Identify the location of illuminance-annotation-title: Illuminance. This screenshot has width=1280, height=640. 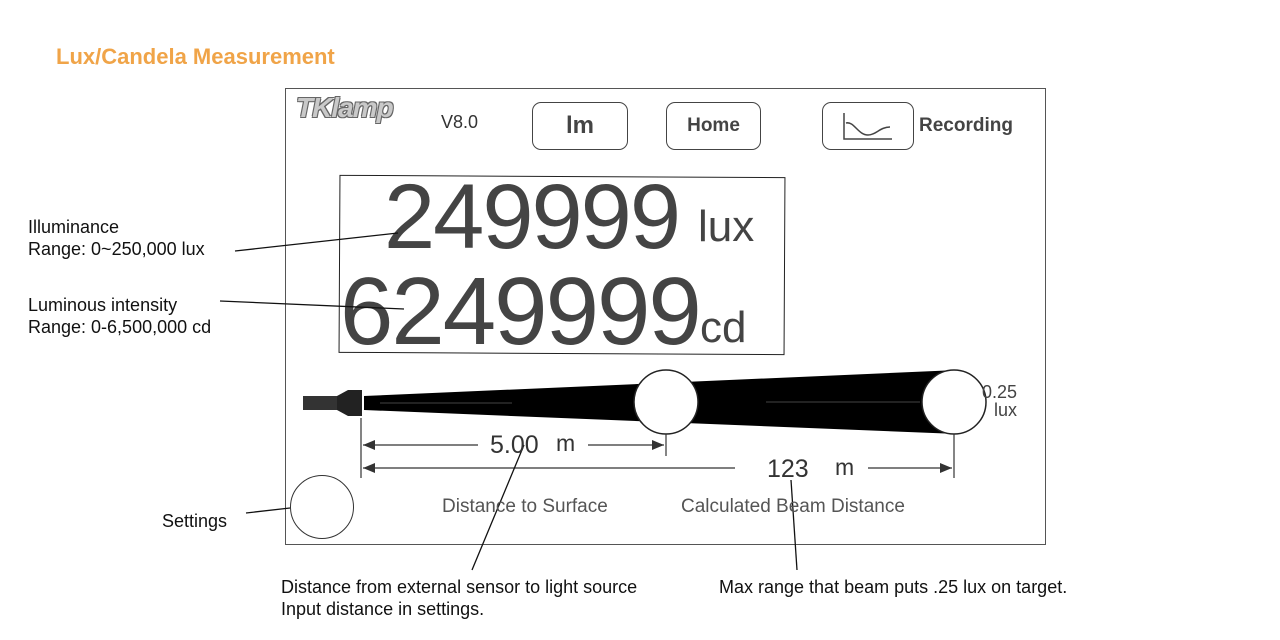
(74, 227).